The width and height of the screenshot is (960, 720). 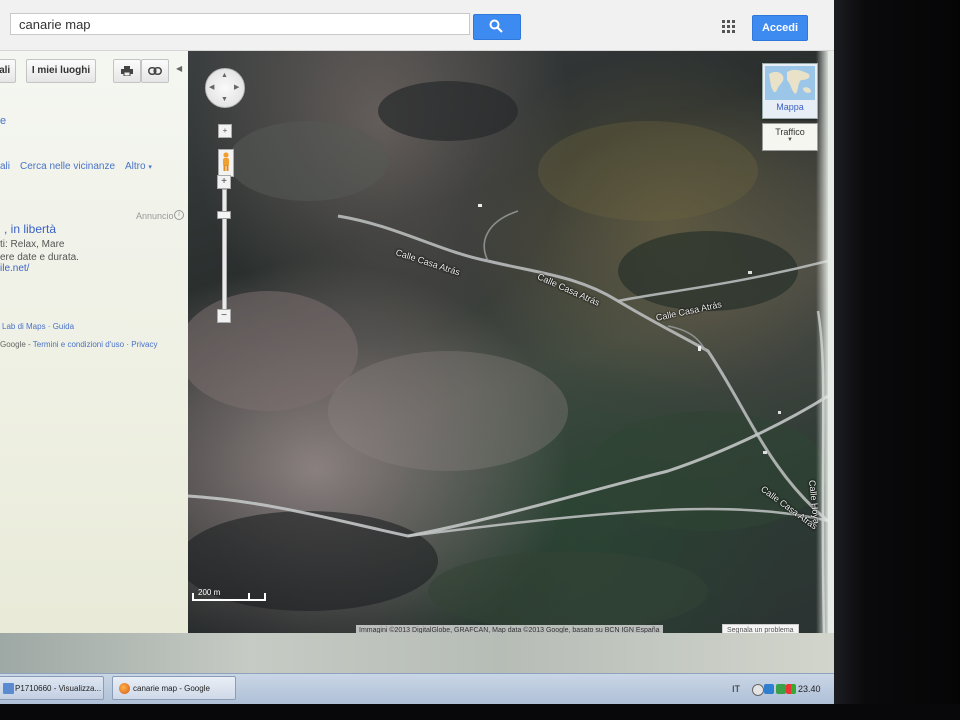 I want to click on search-button, so click(x=497, y=27).